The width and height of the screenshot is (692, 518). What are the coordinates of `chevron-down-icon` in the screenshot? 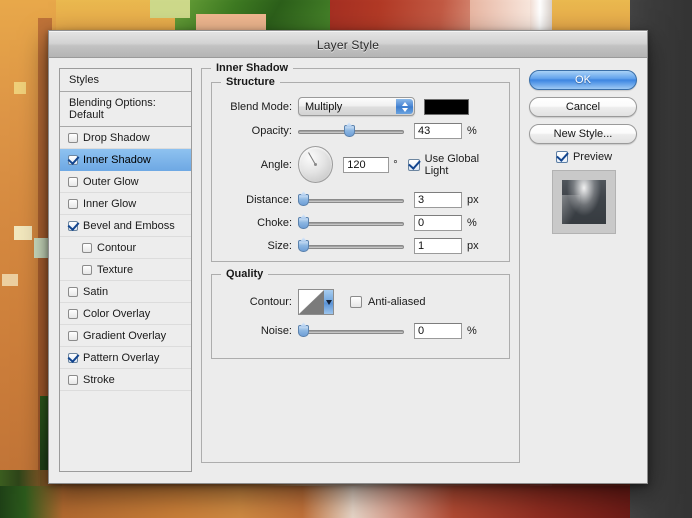 It's located at (328, 302).